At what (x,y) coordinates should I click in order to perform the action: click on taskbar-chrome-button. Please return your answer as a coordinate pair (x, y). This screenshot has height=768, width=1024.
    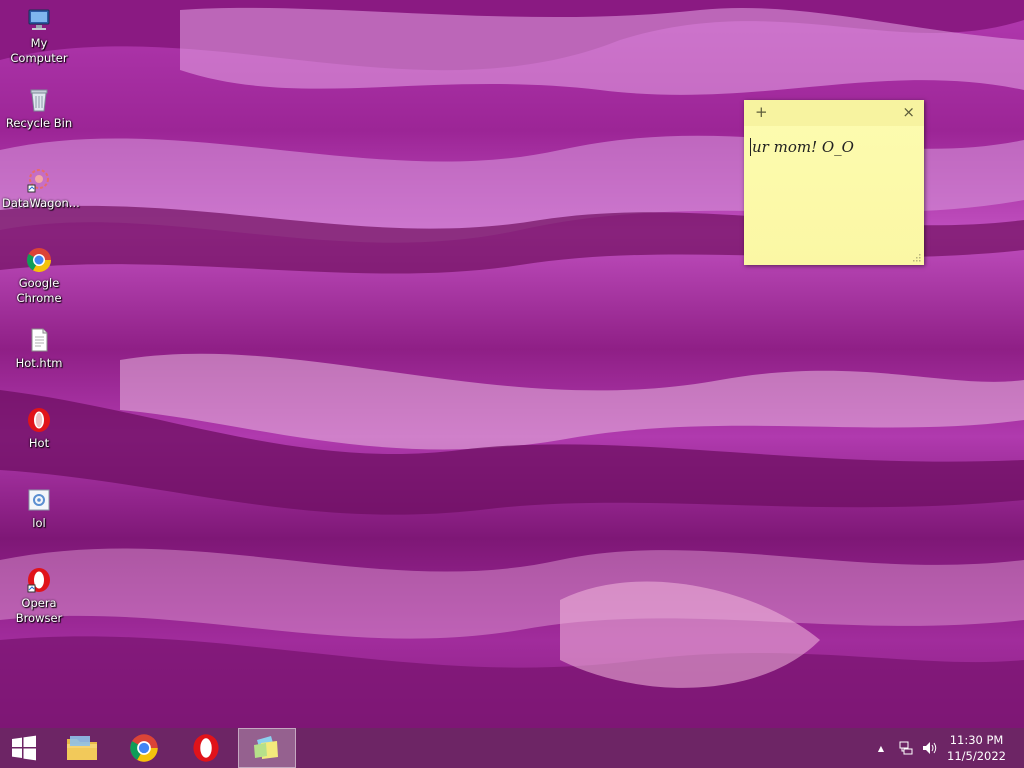
    Looking at the image, I should click on (144, 748).